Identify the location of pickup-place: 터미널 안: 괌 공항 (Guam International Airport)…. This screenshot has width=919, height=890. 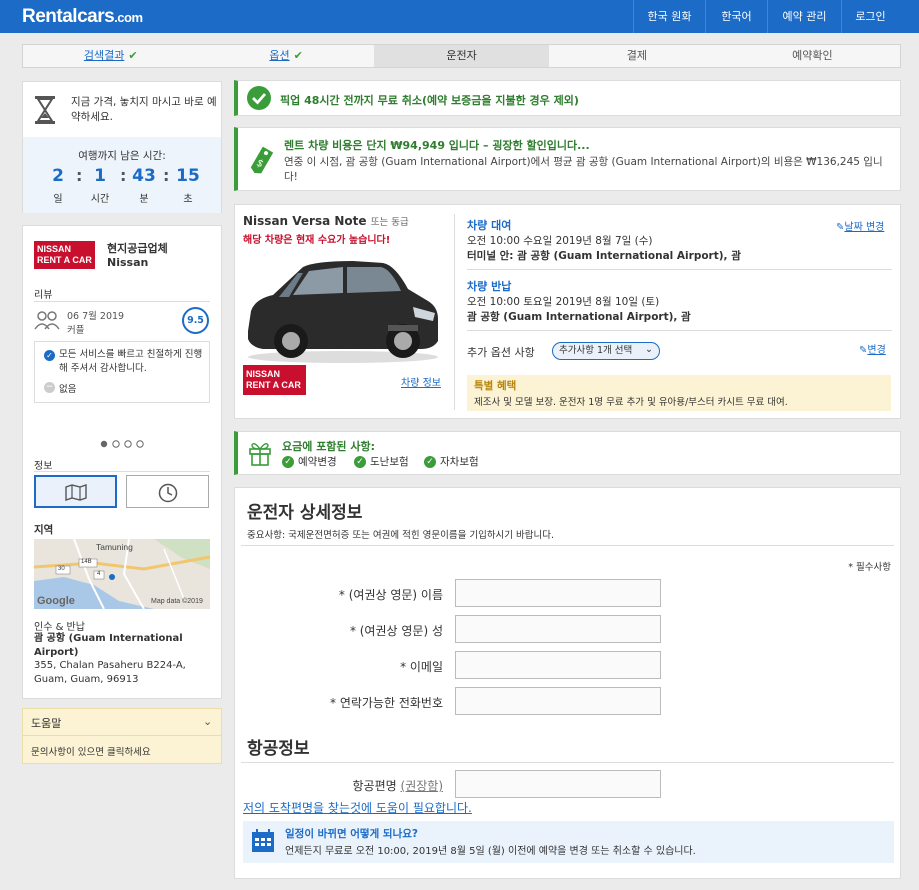
(604, 256).